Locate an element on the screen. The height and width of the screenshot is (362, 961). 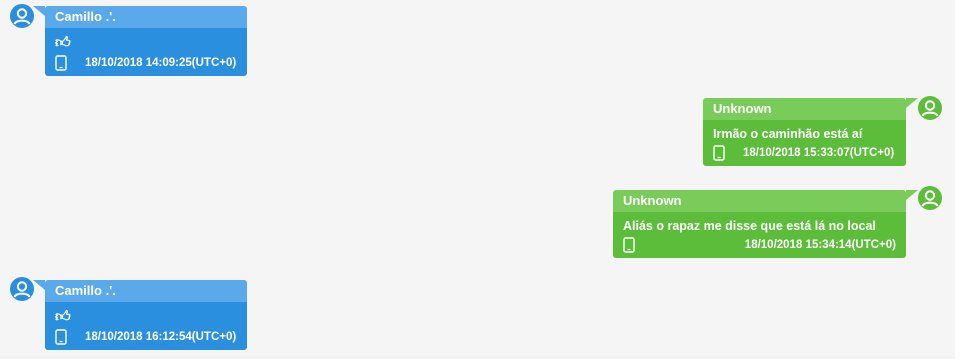
message-timestamp: 18/10/2018 14:09:25(UTC+0) is located at coordinates (161, 63).